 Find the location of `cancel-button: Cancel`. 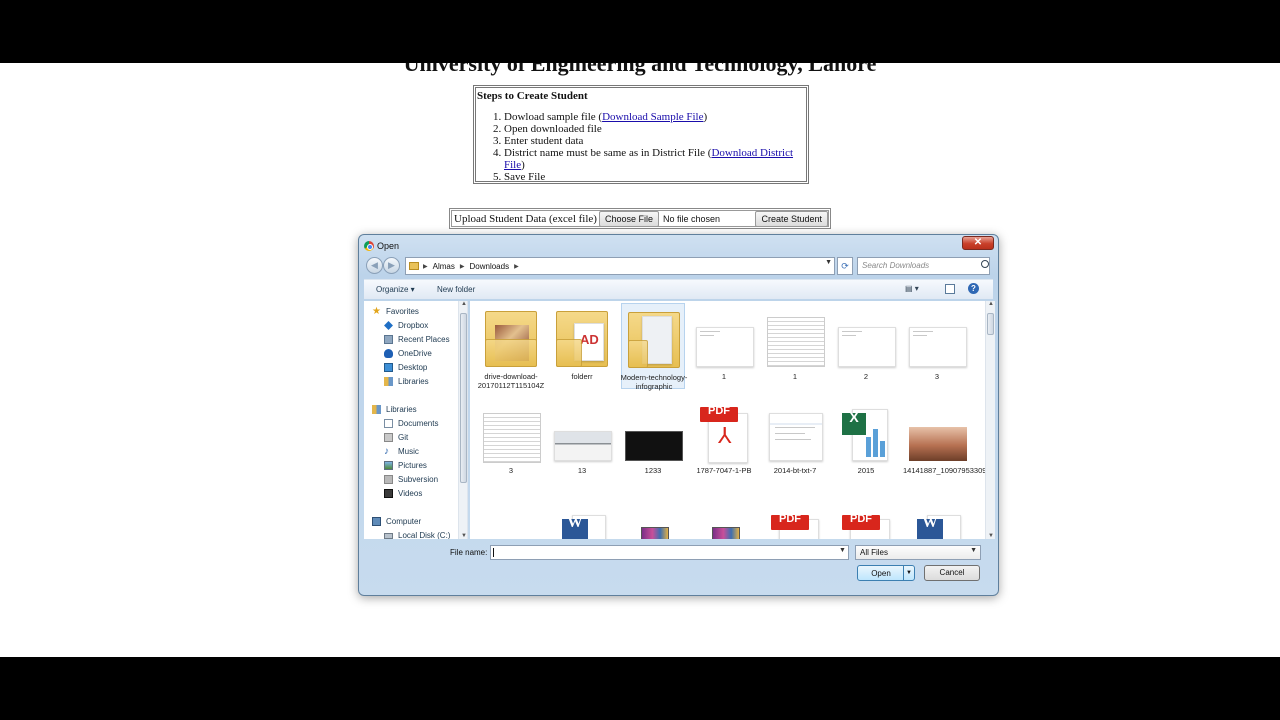

cancel-button: Cancel is located at coordinates (952, 573).